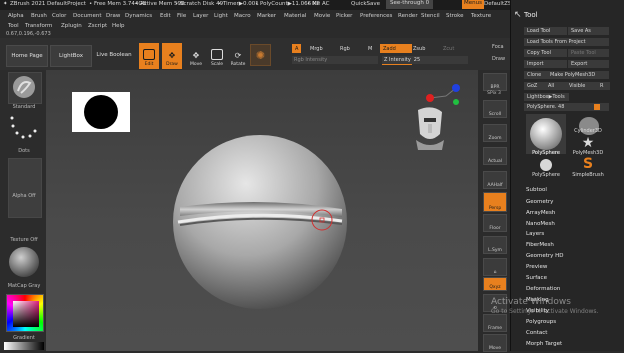 The image size is (624, 353). Describe the element at coordinates (495, 284) in the screenshot. I see `xyz-button: Qxyz` at that location.